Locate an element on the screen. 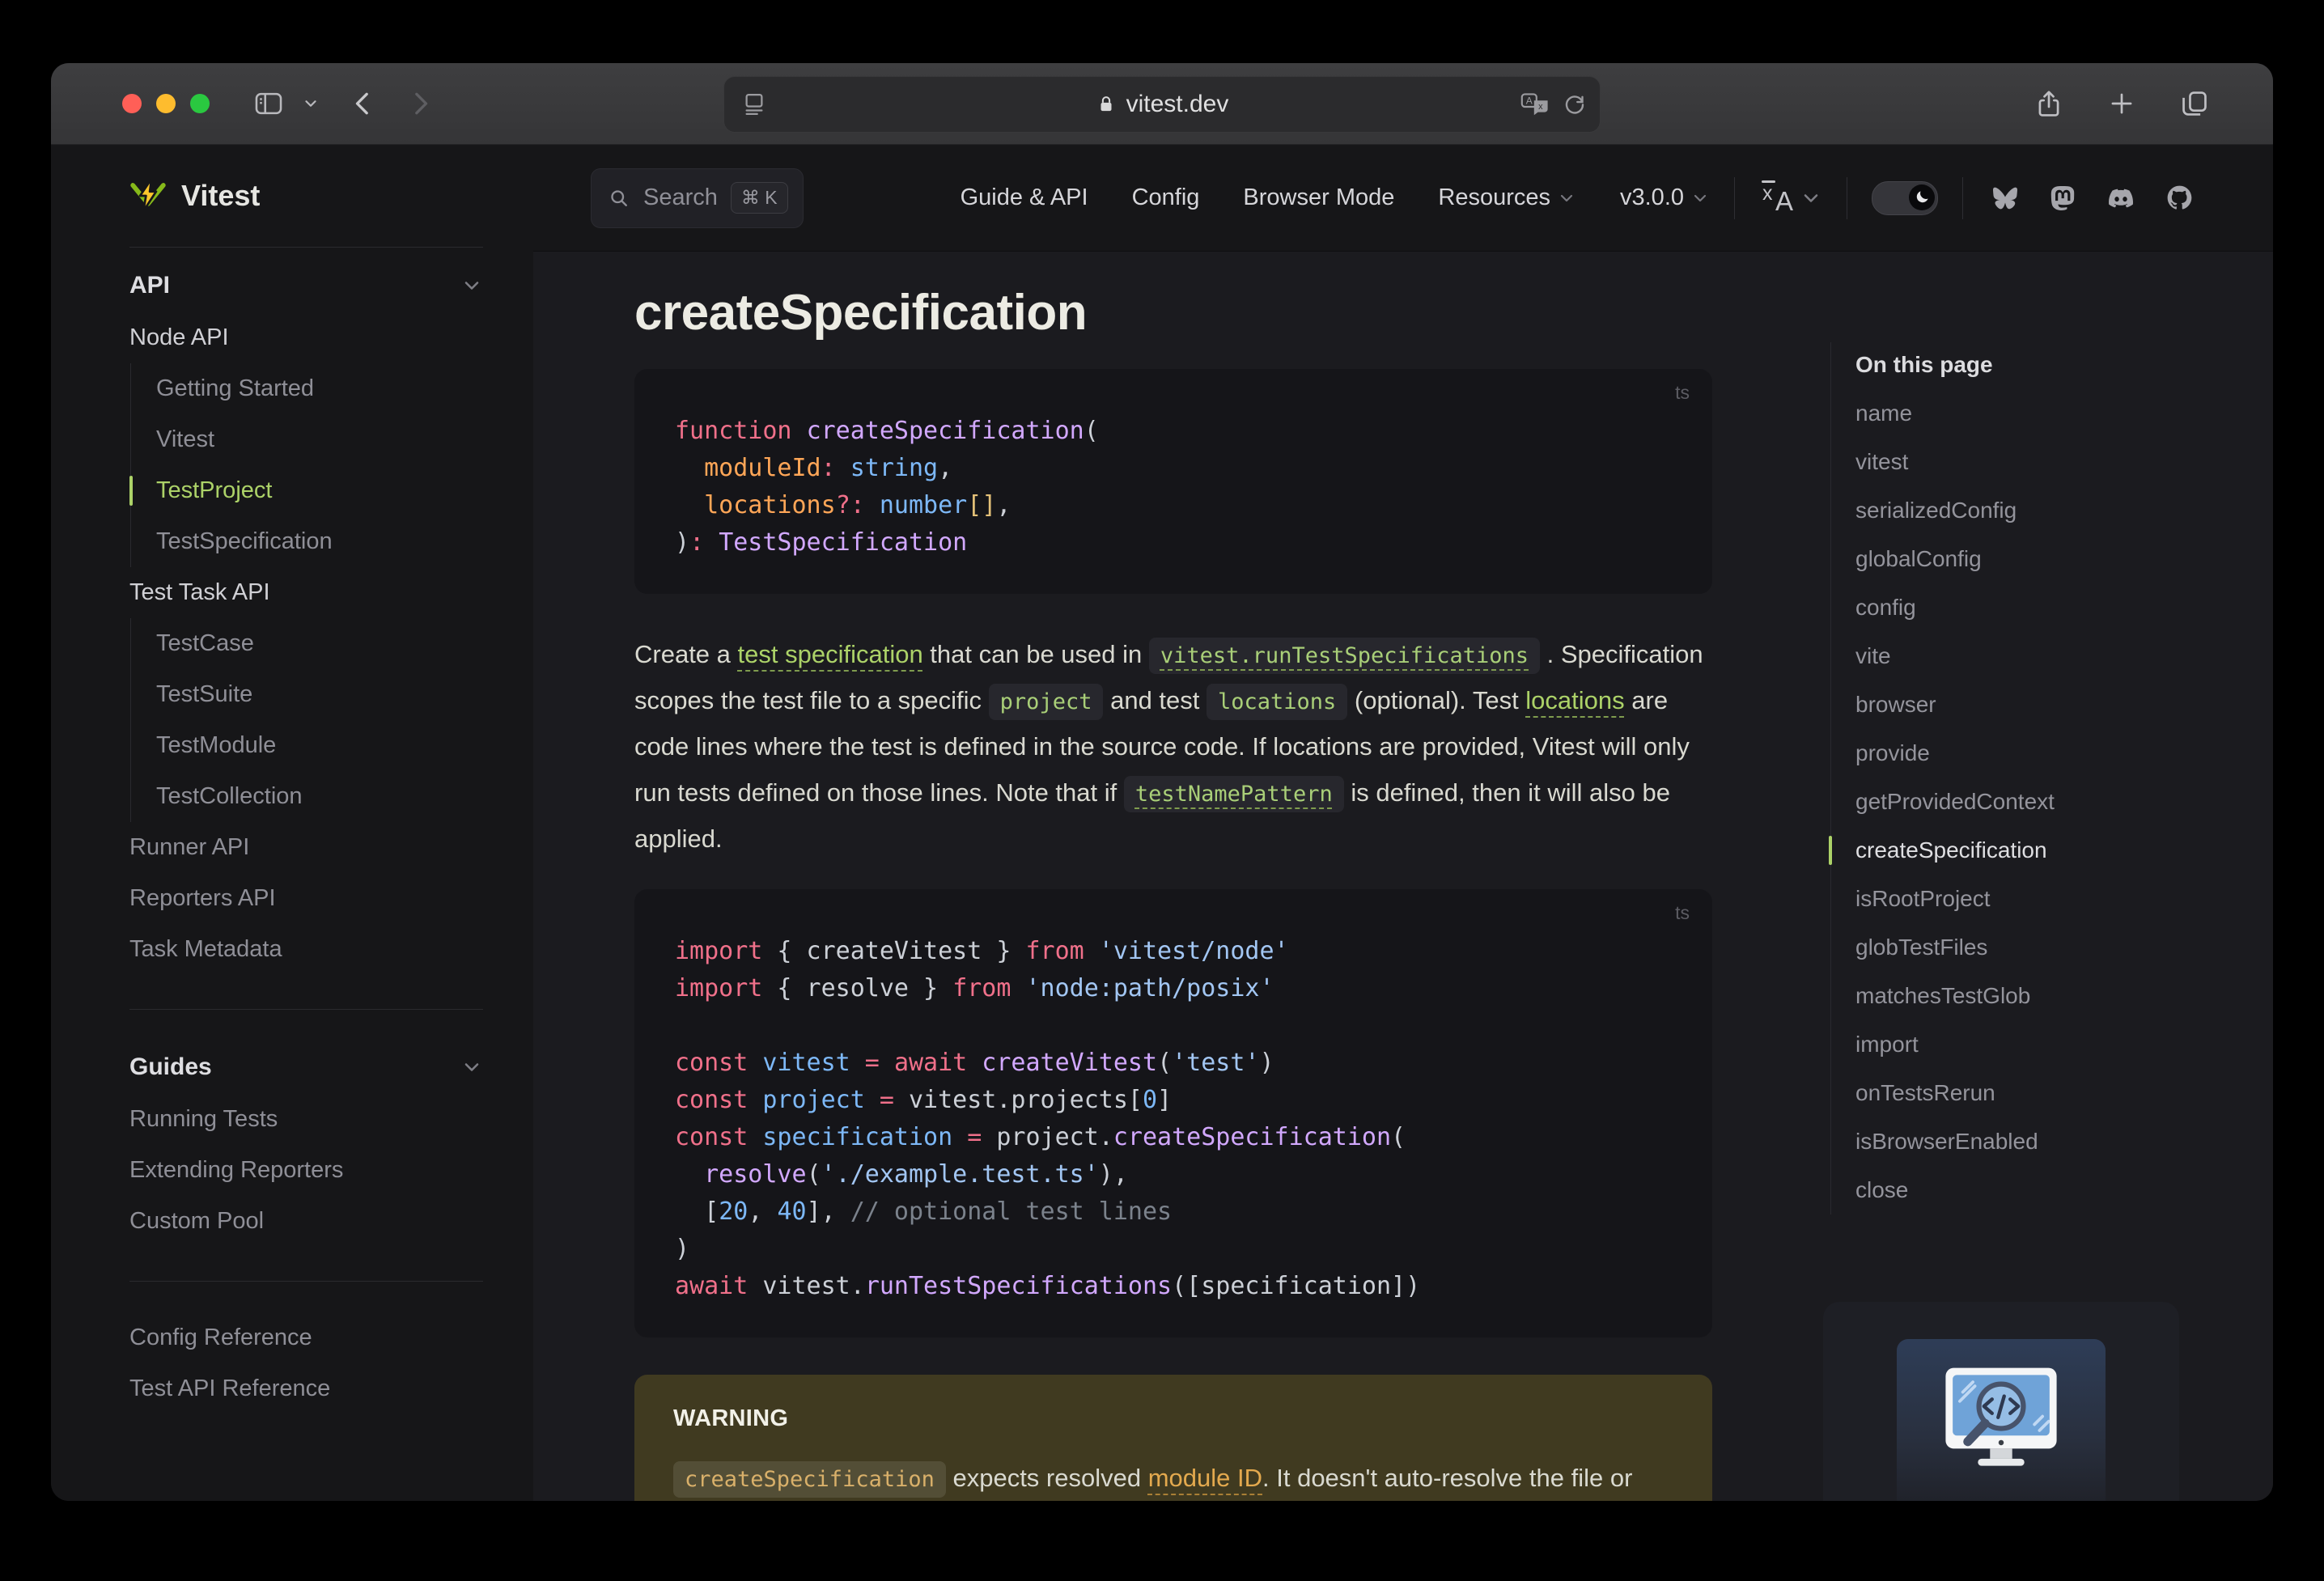 The width and height of the screenshot is (2324, 1581). browser-titlebar: vitest.dev A x is located at coordinates (1162, 104).